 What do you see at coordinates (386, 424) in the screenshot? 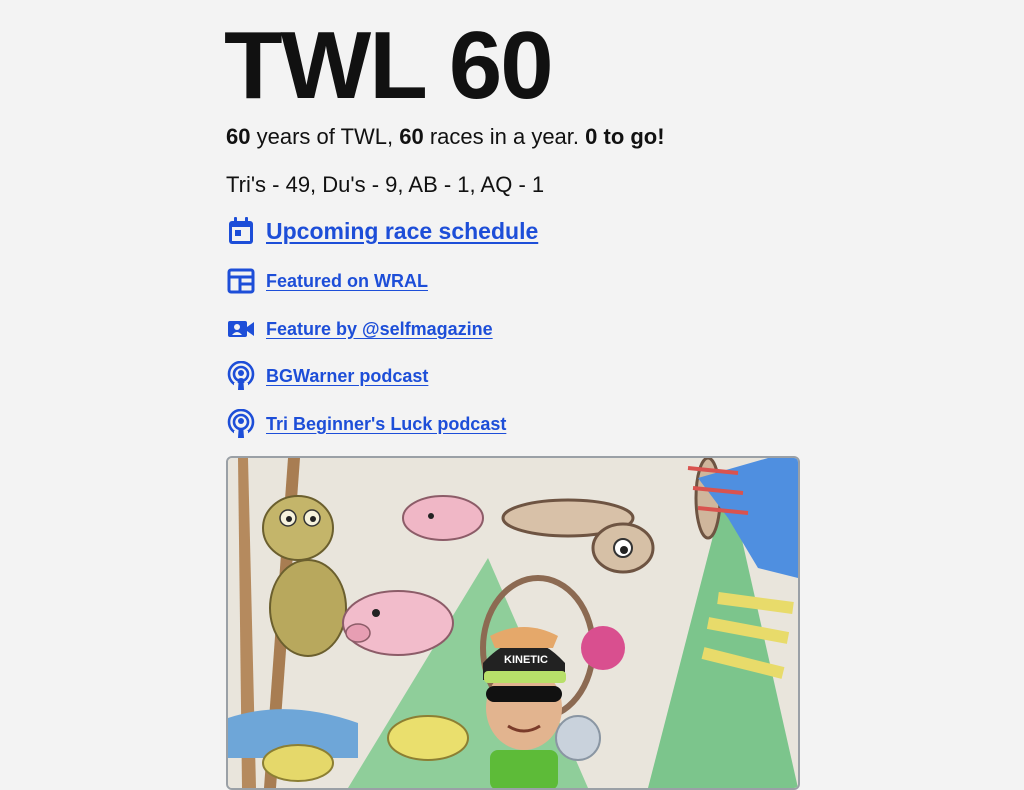
I see `tri-beginners-luck-podcast-link: Tri Beginner's Luck podcast` at bounding box center [386, 424].